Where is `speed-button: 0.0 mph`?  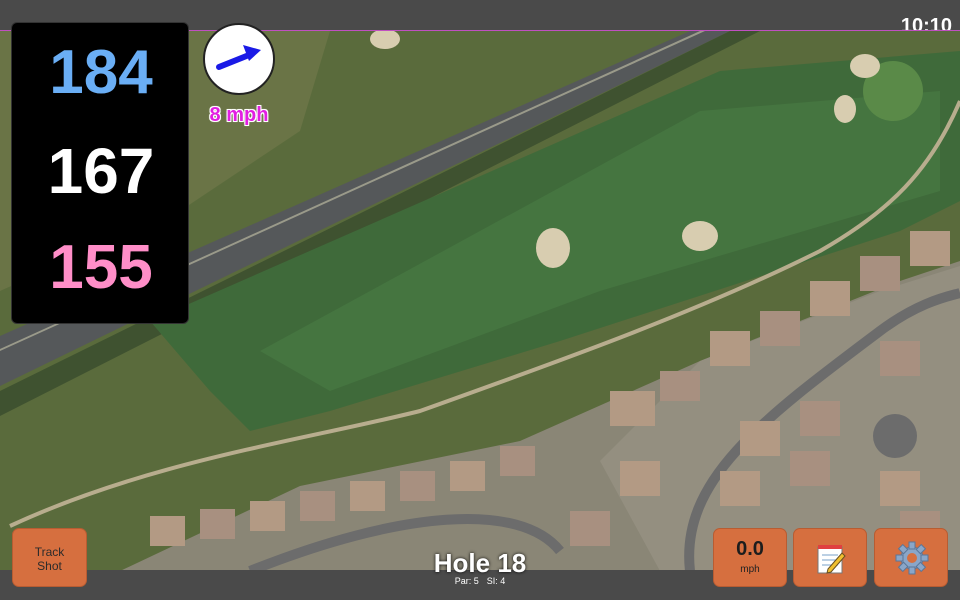 speed-button: 0.0 mph is located at coordinates (750, 557).